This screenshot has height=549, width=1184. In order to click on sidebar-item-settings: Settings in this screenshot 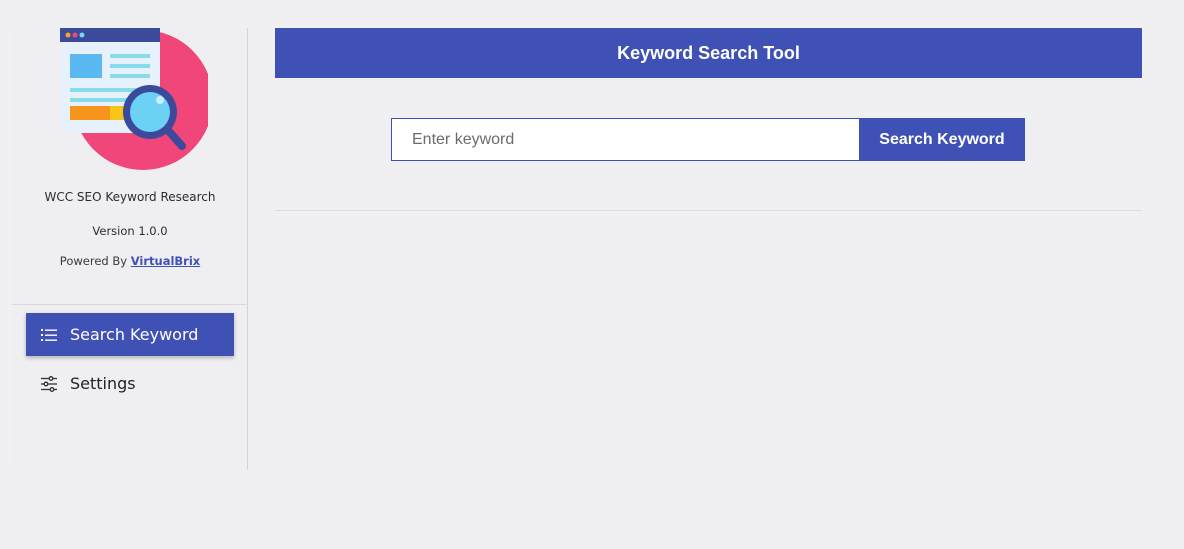, I will do `click(130, 383)`.